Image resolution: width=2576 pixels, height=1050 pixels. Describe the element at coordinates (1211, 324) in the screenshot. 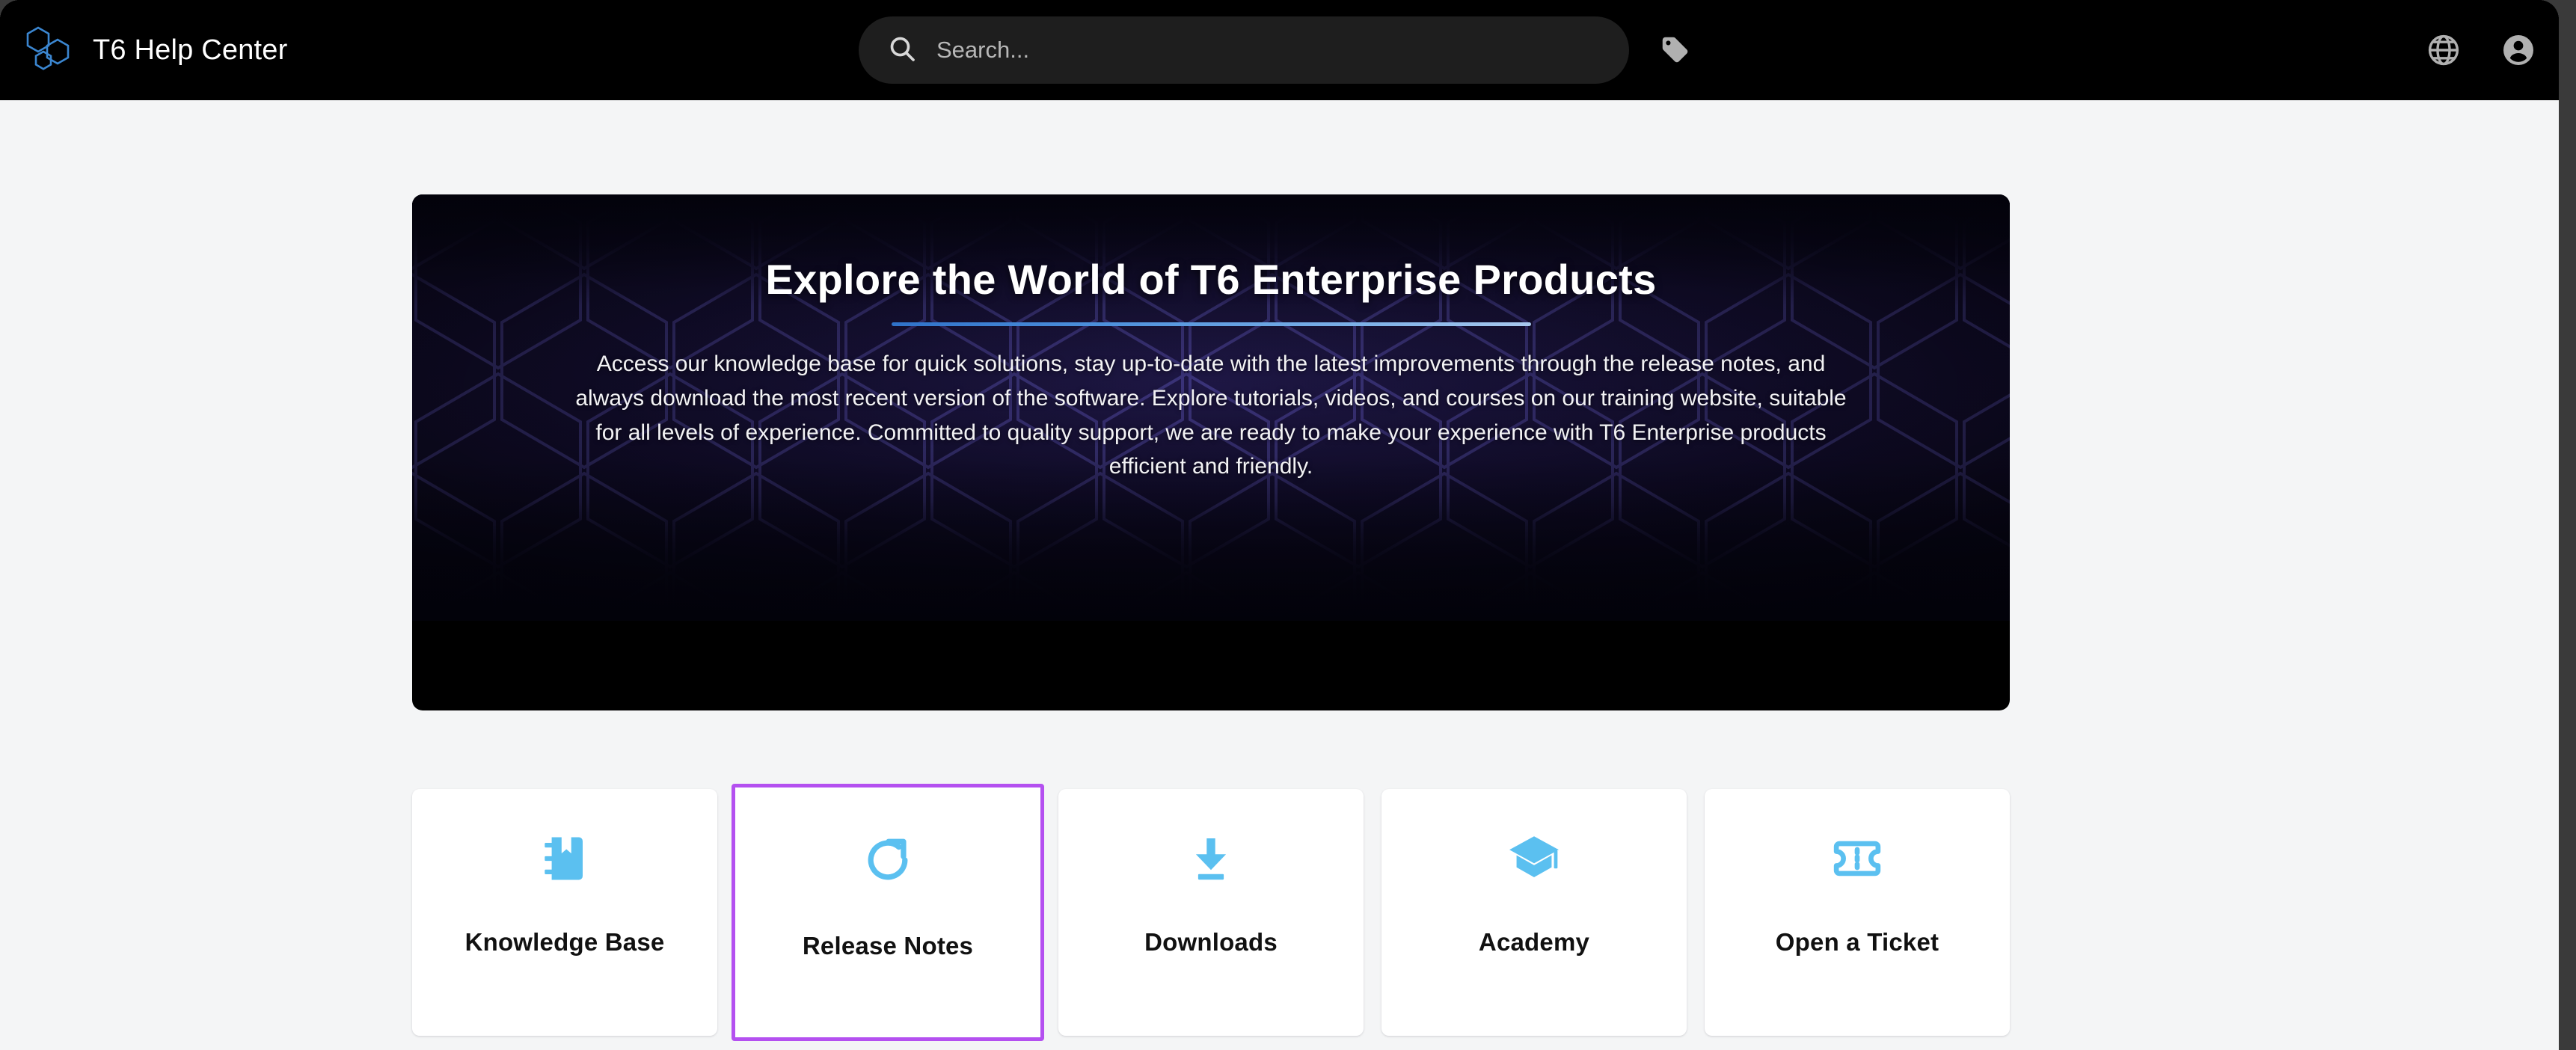

I see `hero-divider-rule` at that location.